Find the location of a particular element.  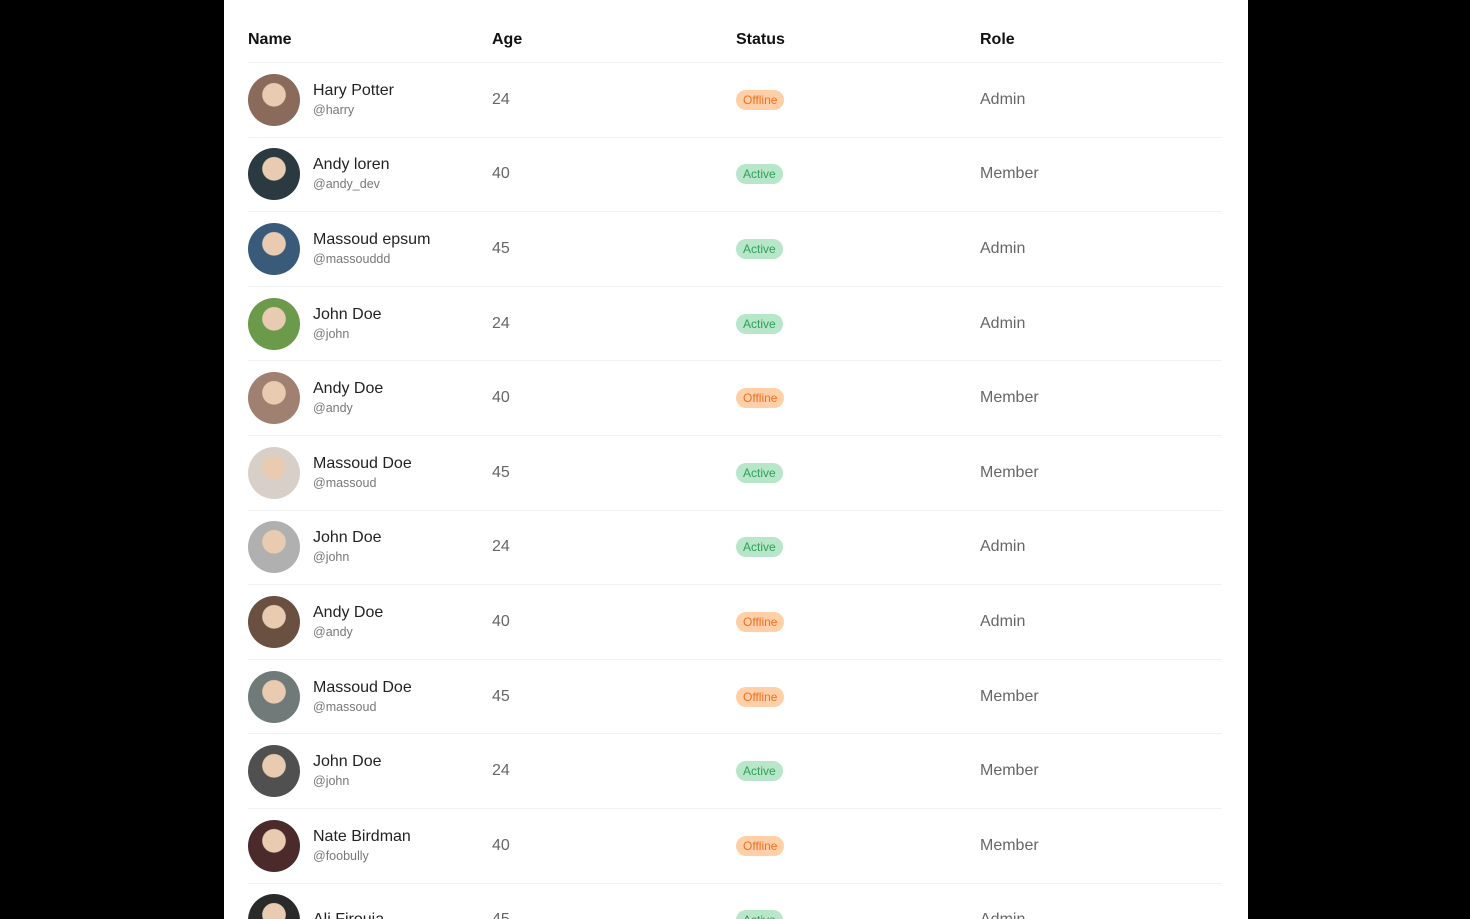

user-name: Nate Birdman is located at coordinates (362, 836).